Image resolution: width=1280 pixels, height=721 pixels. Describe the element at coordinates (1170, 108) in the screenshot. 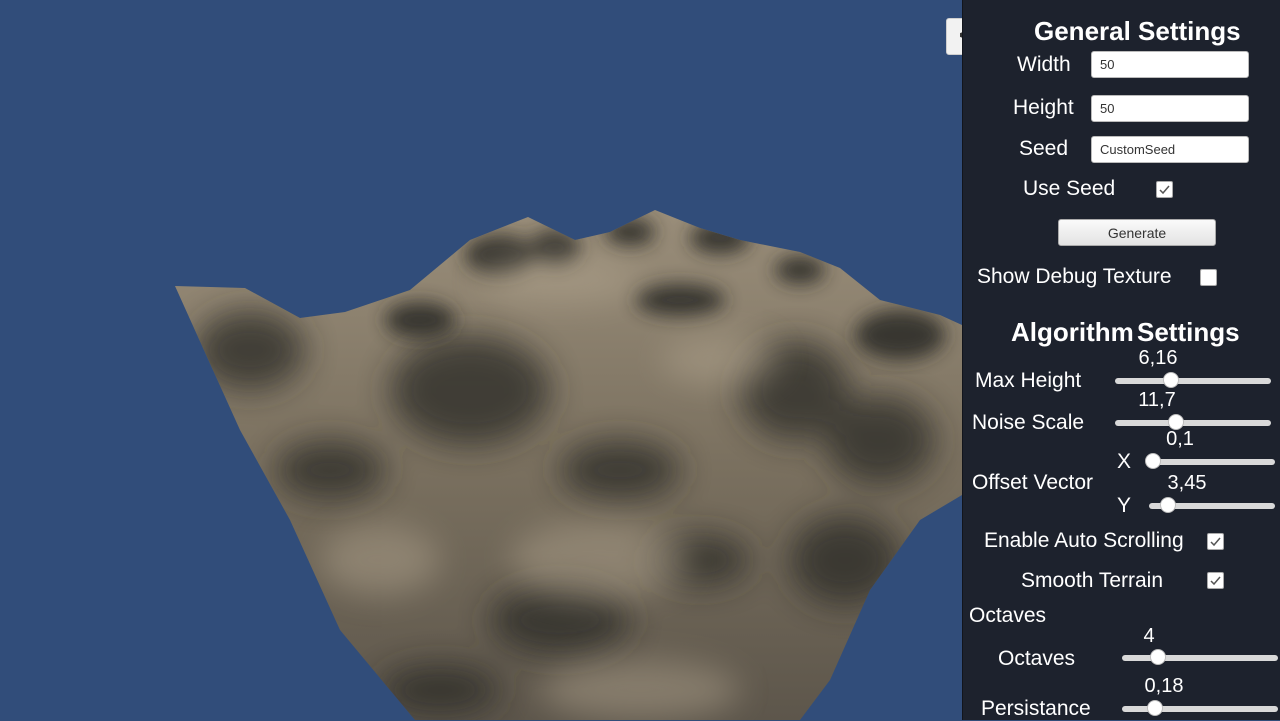

I see `height-input` at that location.